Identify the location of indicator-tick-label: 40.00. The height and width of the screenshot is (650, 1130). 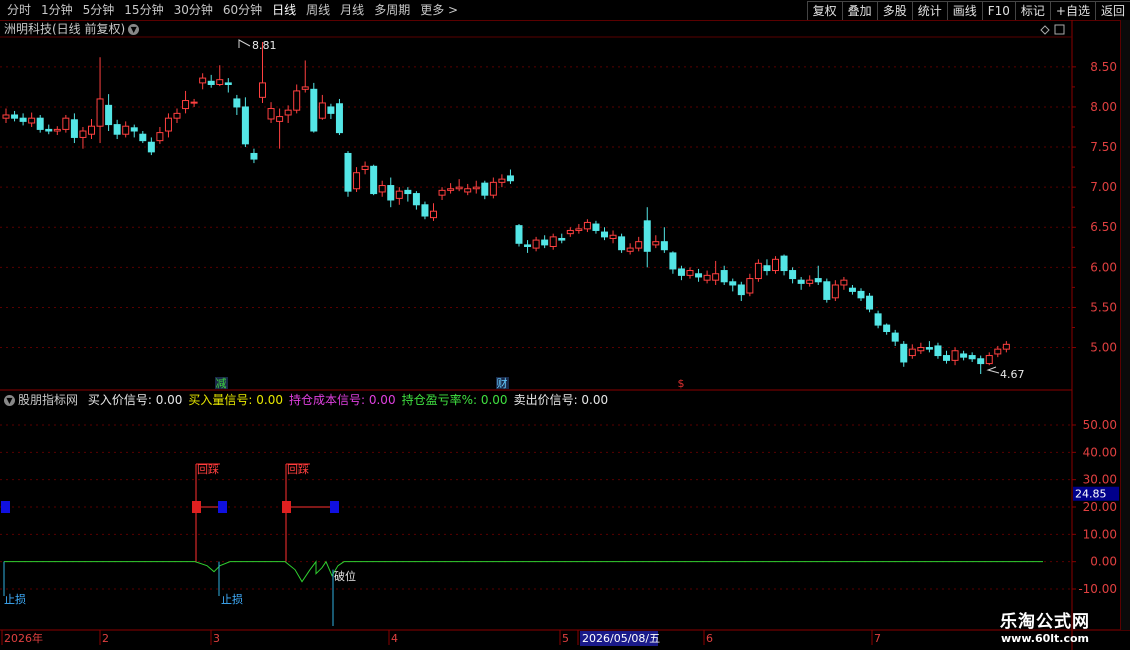
(1100, 452).